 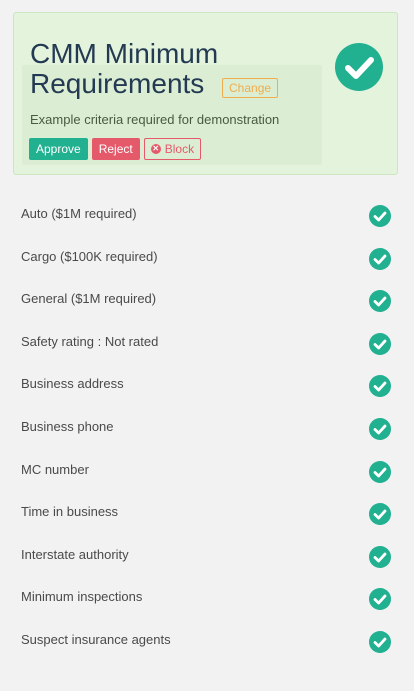 I want to click on list-item: Time in business, so click(x=207, y=511).